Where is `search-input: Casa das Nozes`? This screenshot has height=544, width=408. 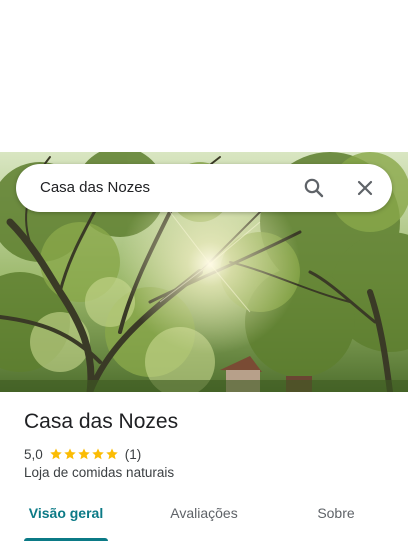
search-input: Casa das Nozes is located at coordinates (95, 187).